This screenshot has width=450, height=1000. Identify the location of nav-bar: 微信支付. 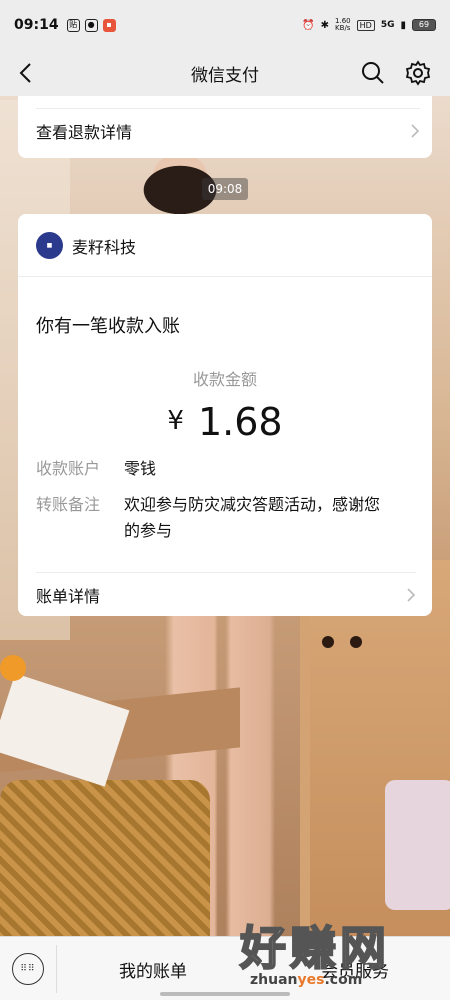
(225, 73).